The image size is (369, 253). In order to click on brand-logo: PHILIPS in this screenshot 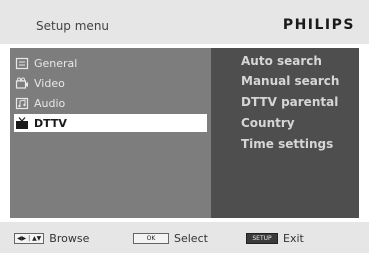, I will do `click(318, 25)`.